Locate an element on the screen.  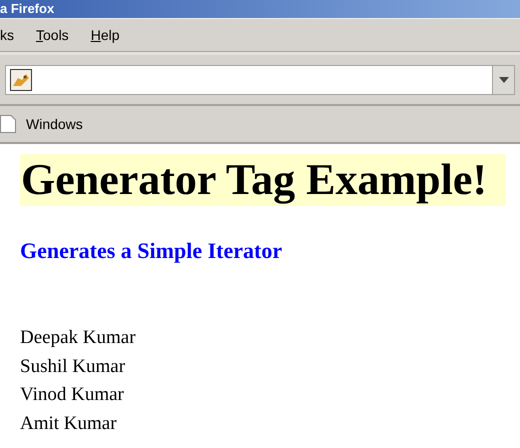
menu-item: Tools is located at coordinates (52, 35).